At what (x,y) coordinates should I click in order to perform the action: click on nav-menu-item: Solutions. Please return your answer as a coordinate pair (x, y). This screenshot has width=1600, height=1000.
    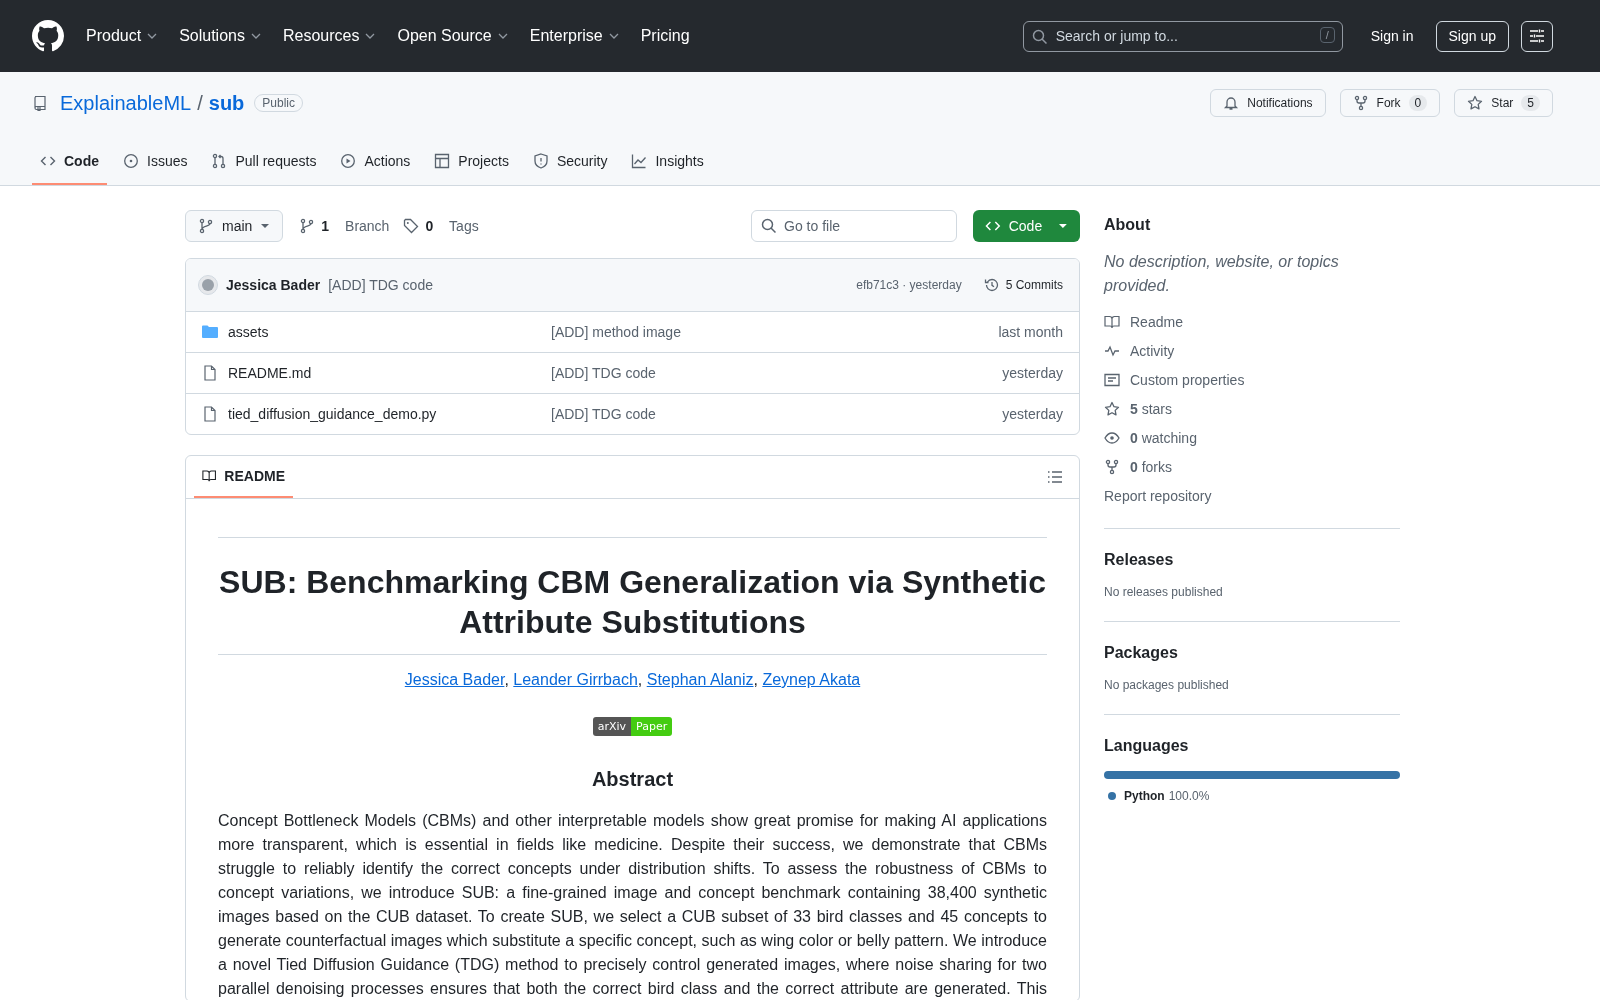
    Looking at the image, I should click on (220, 36).